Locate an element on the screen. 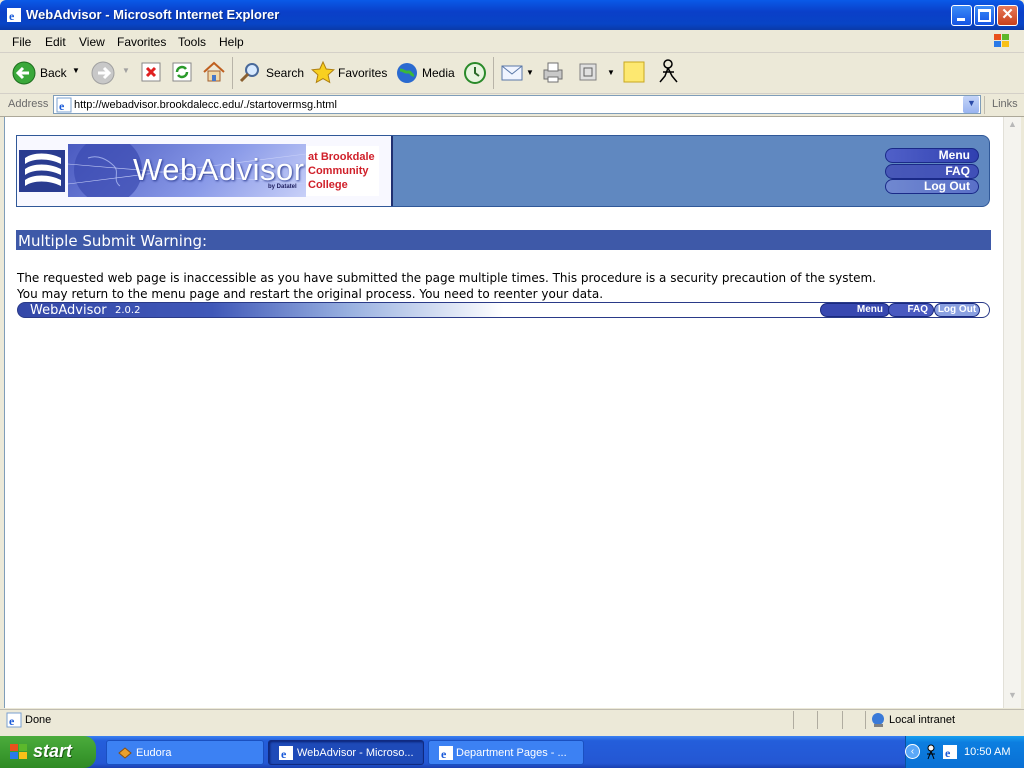 Image resolution: width=1024 pixels, height=768 pixels. minimize-button is located at coordinates (961, 15).